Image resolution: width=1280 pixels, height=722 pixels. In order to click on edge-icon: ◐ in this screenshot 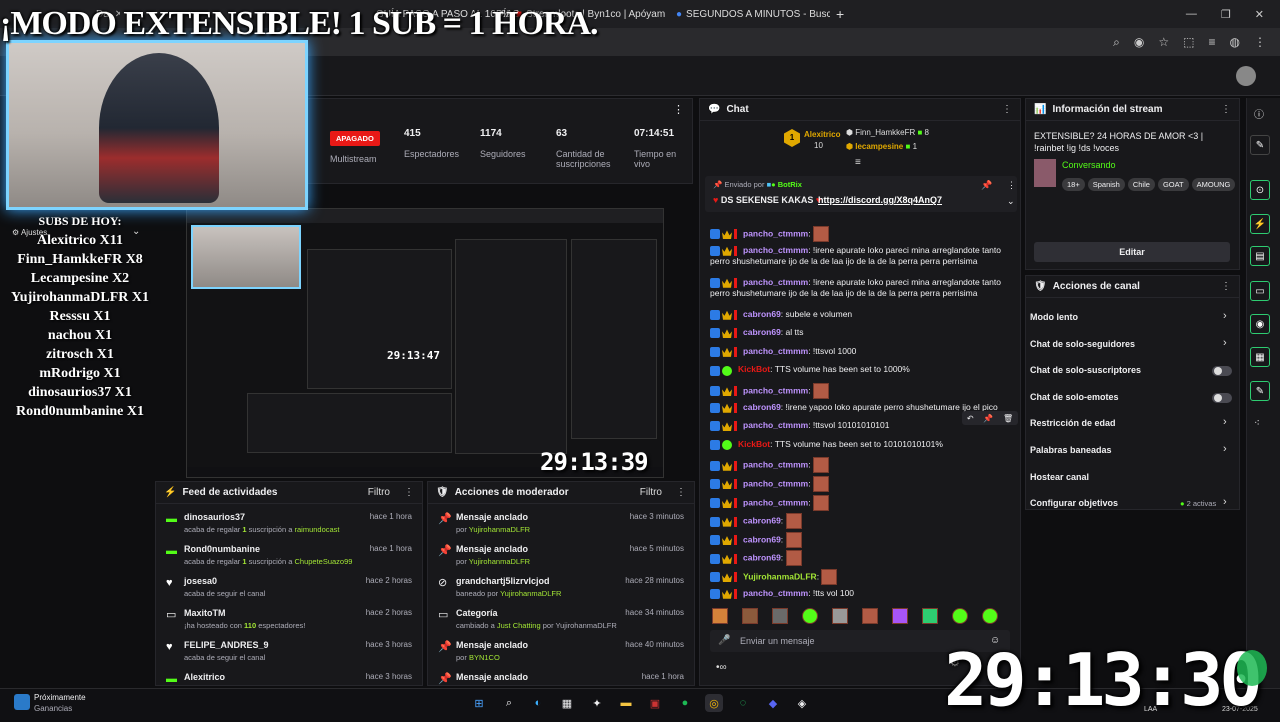, I will do `click(538, 703)`.